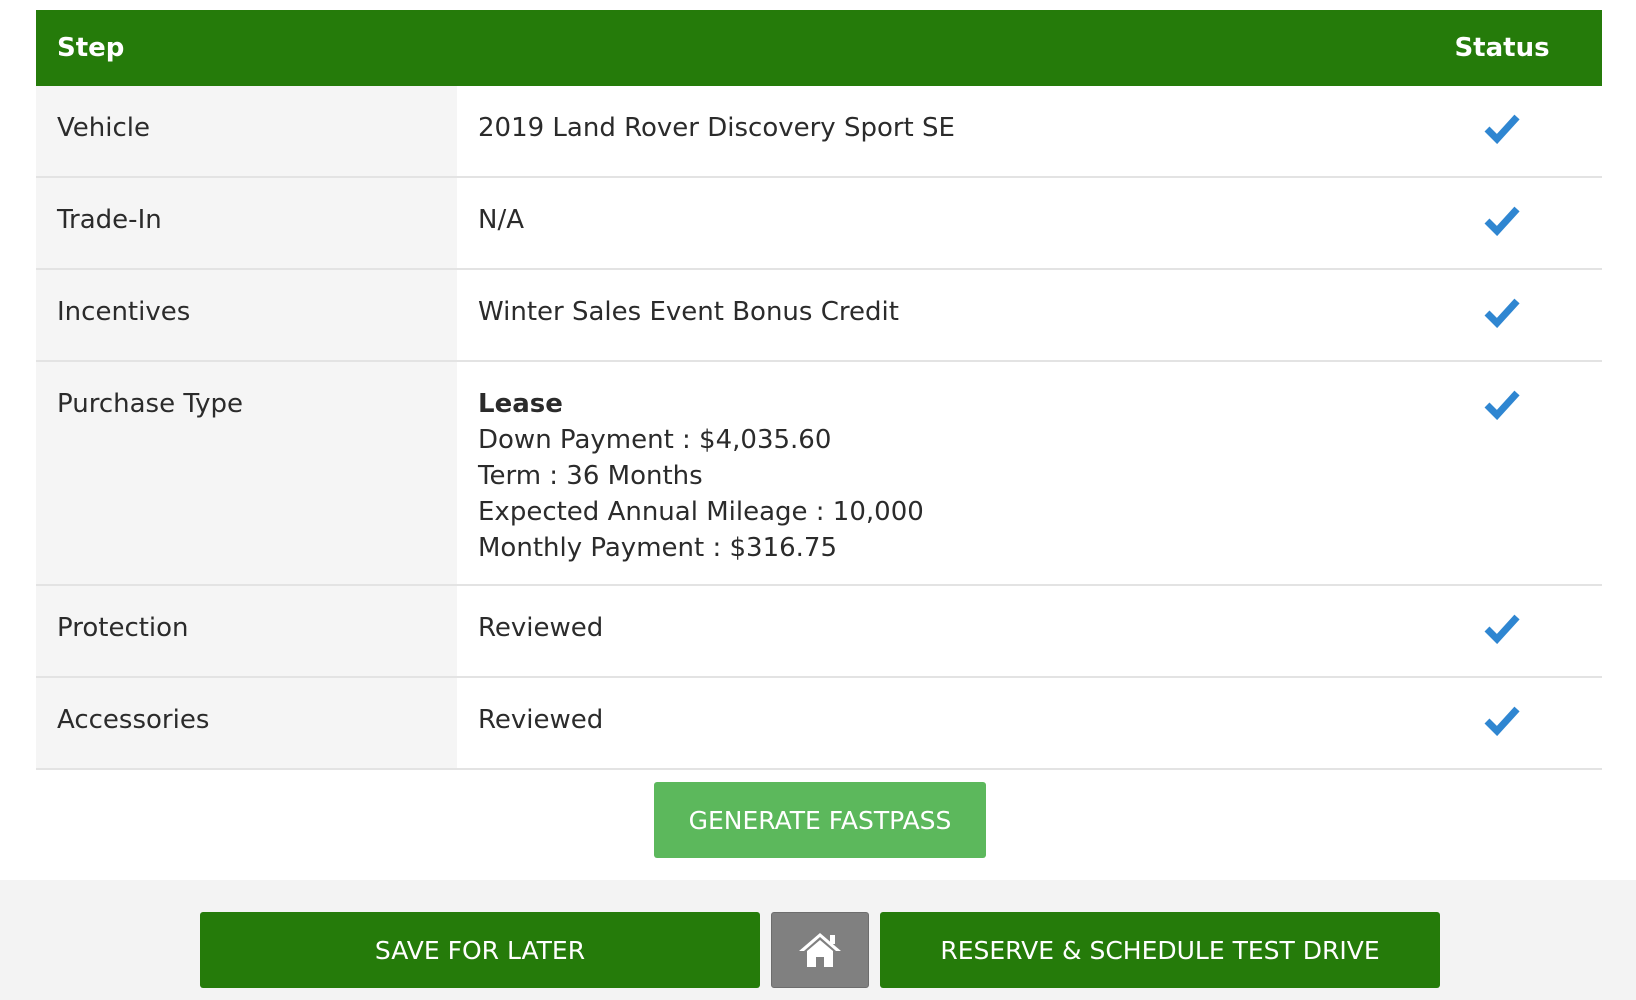  I want to click on term-line: Term : 36 Months, so click(590, 476).